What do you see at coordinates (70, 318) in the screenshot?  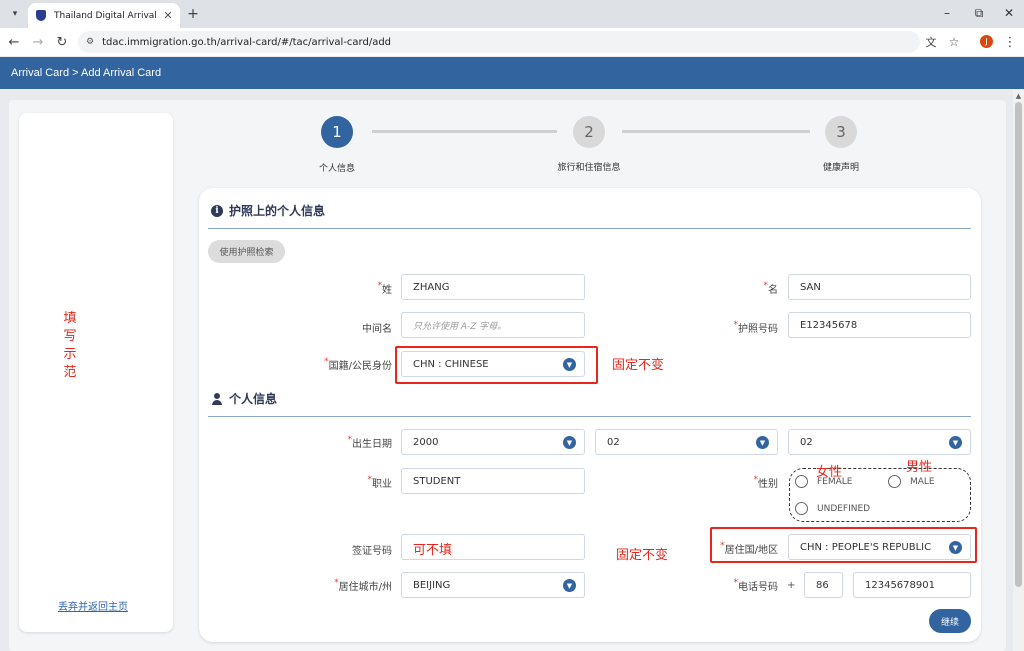 I see `sample-note-char: 填` at bounding box center [70, 318].